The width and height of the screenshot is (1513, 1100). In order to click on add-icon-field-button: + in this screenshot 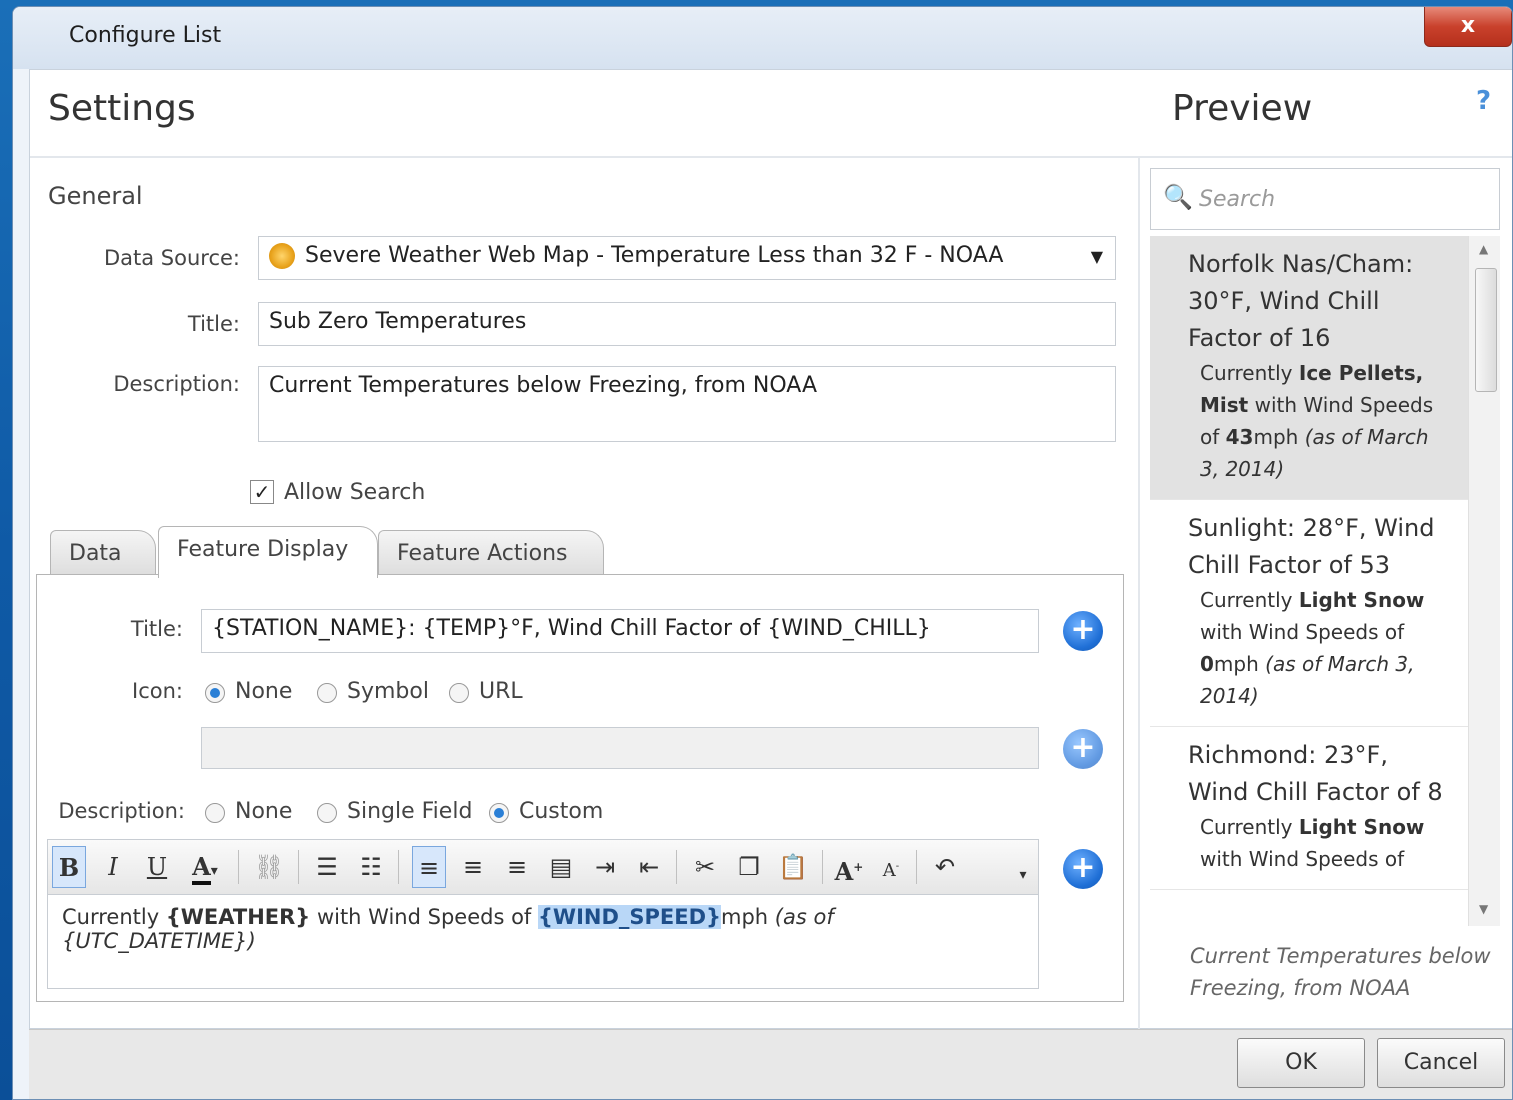, I will do `click(1083, 749)`.